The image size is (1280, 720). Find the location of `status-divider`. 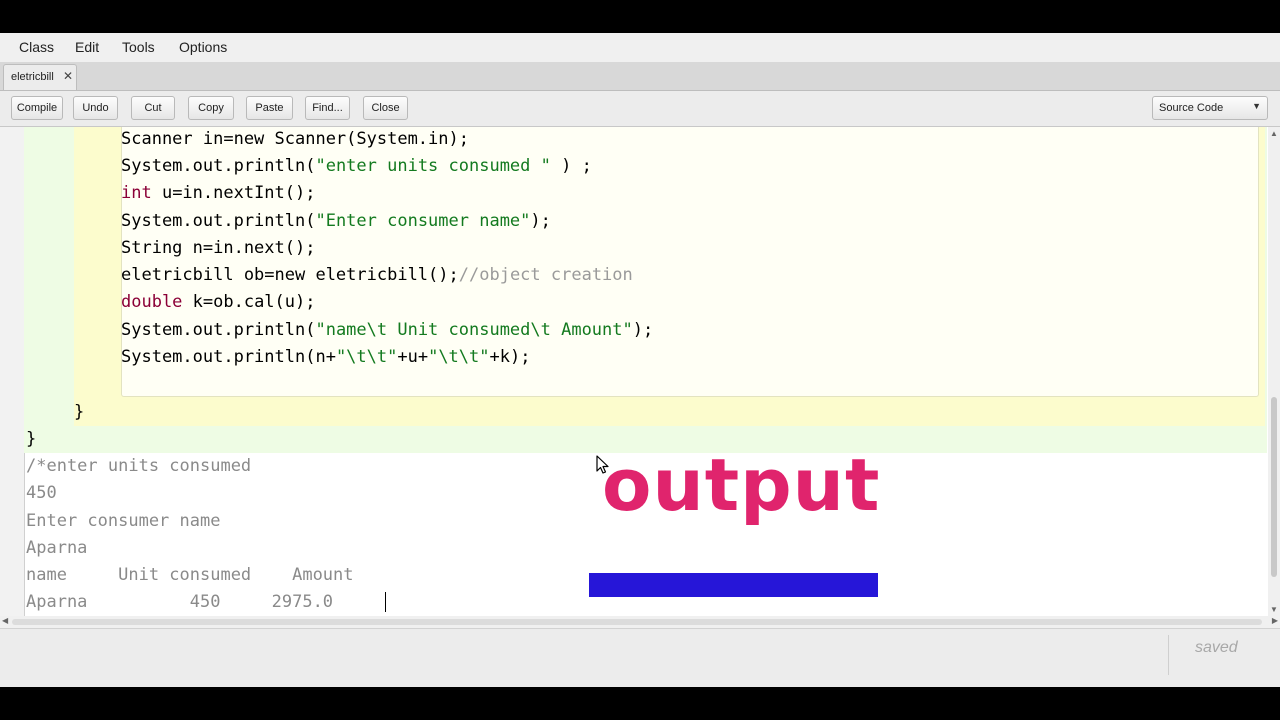

status-divider is located at coordinates (1168, 655).